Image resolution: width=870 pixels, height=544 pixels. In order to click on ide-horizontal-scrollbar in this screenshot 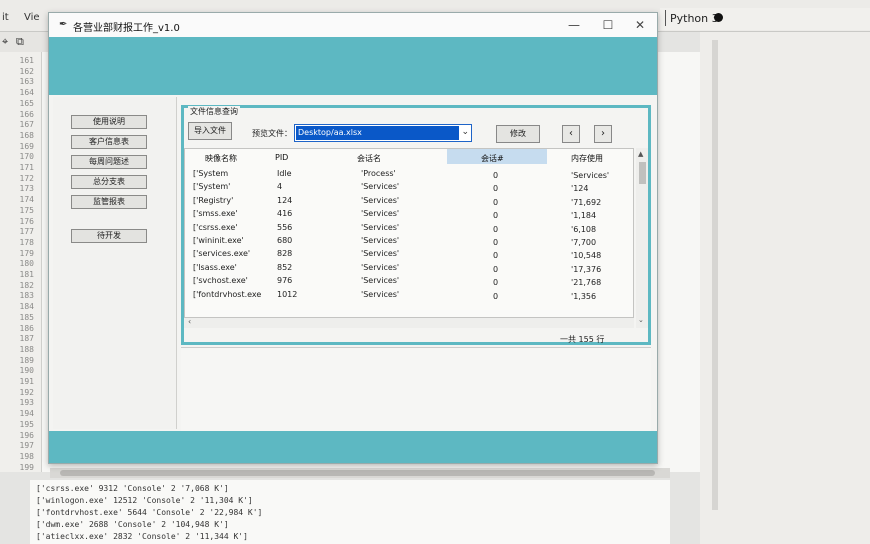, I will do `click(360, 473)`.